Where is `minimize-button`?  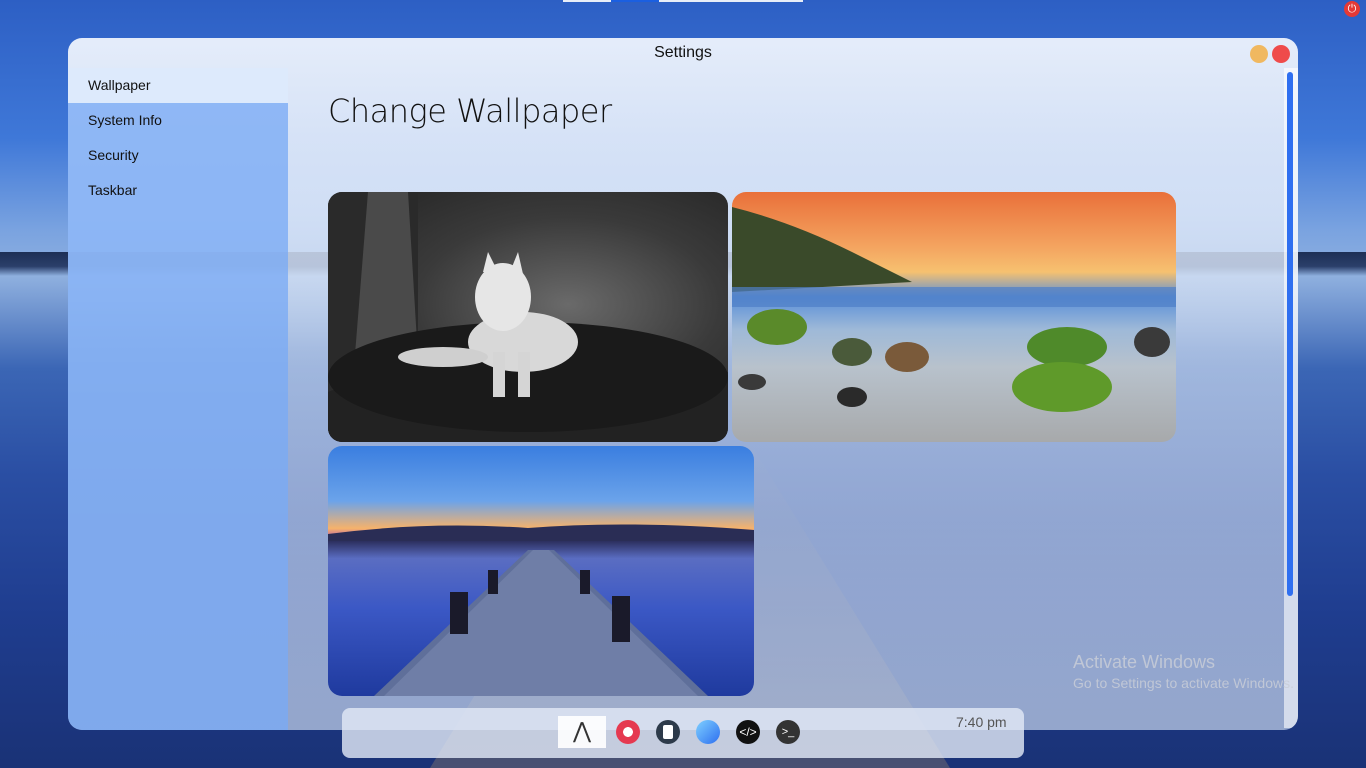
minimize-button is located at coordinates (1259, 54).